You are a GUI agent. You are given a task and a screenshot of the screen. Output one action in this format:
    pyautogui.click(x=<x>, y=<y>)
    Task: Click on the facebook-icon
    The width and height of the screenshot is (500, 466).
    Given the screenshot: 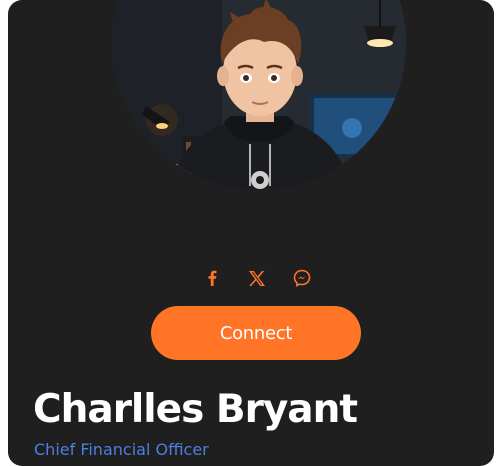 What is the action you would take?
    pyautogui.click(x=212, y=278)
    